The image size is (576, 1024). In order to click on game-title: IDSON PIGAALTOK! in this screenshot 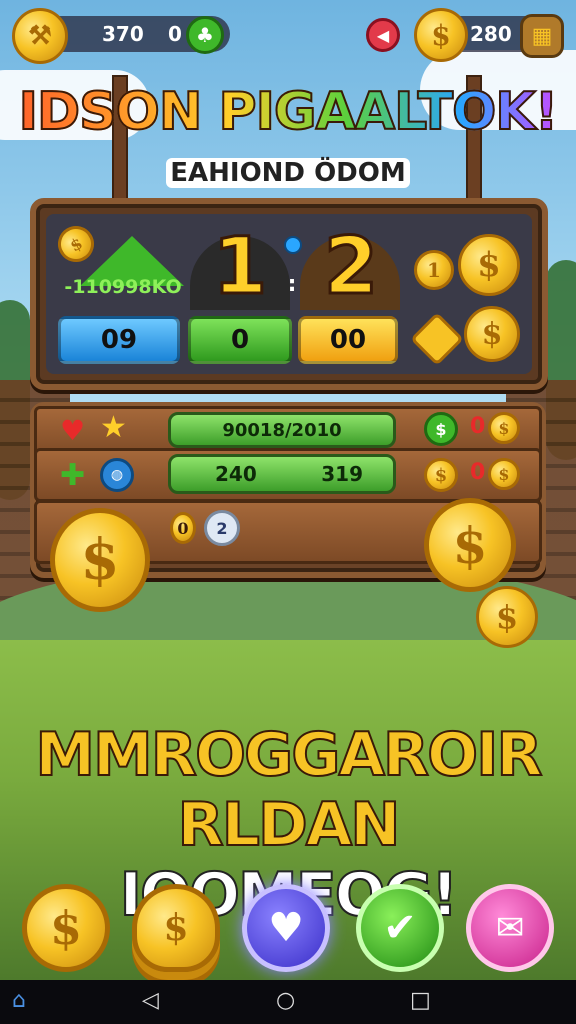, I will do `click(288, 112)`.